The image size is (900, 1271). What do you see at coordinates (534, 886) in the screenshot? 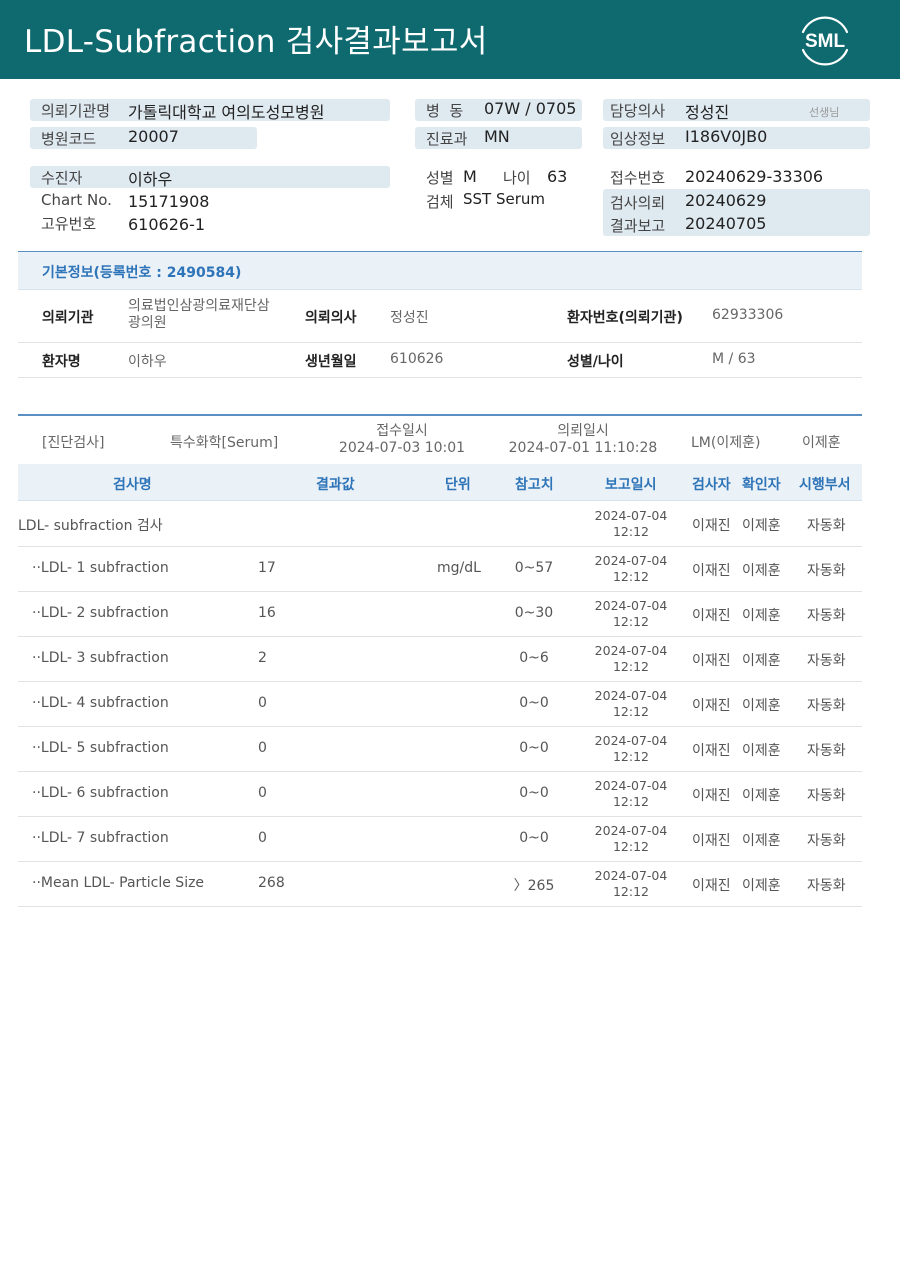
I see `cell-reference: 〉265` at bounding box center [534, 886].